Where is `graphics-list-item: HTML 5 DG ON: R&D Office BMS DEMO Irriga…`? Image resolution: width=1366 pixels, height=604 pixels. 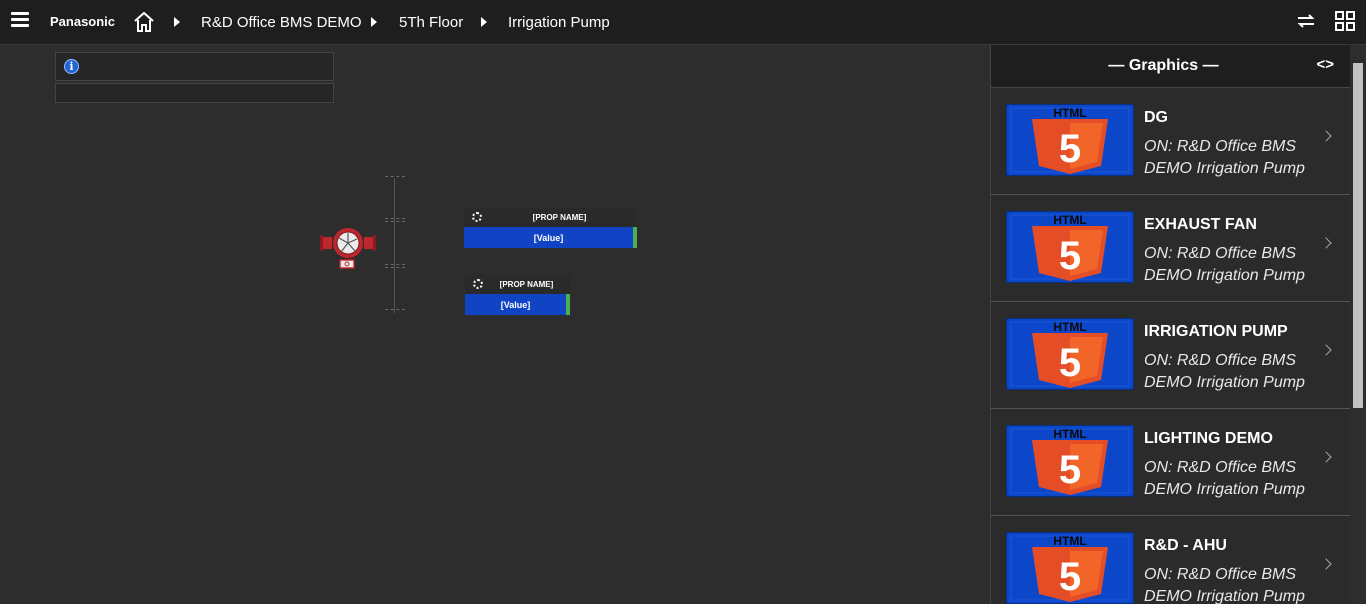
graphics-list-item: HTML 5 DG ON: R&D Office BMS DEMO Irriga… is located at coordinates (1170, 141).